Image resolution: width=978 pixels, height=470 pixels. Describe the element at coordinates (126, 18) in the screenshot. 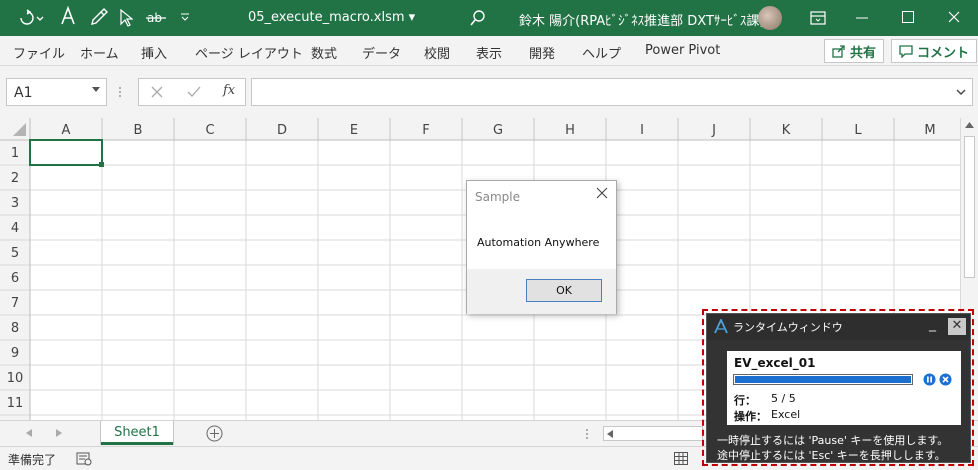

I see `cursor-icon` at that location.